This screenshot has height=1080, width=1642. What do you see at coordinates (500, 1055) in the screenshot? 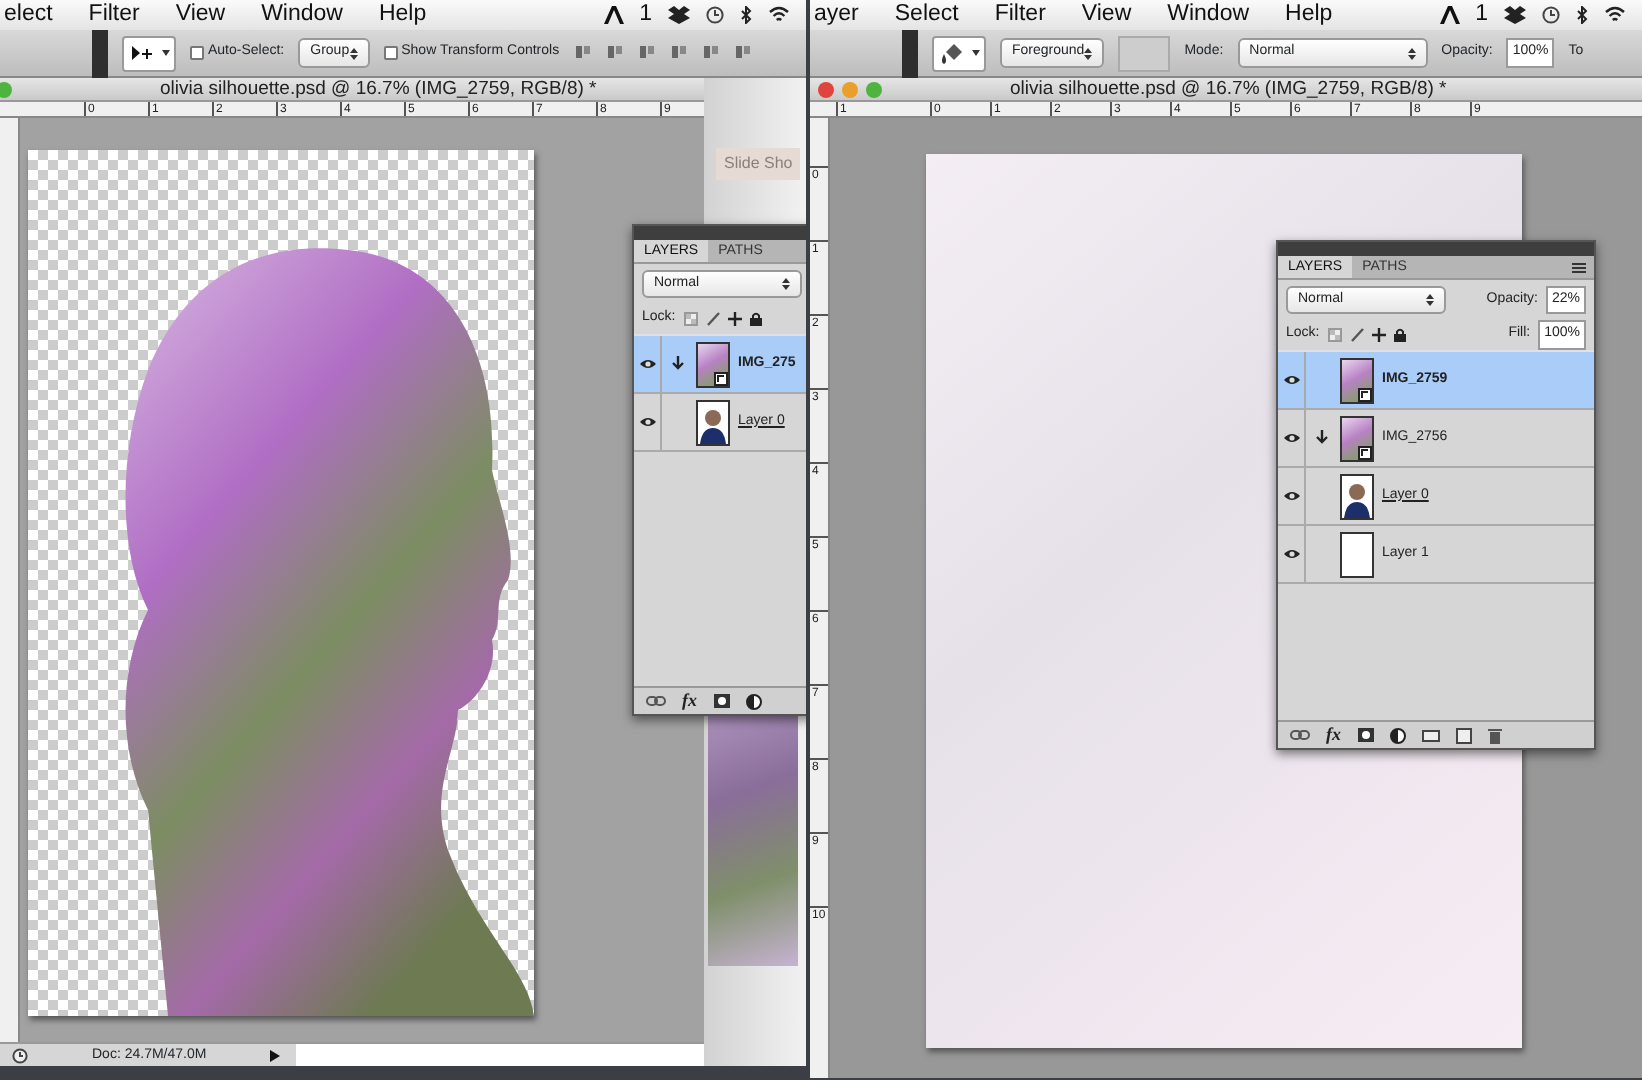
I see `horizontal-scrollbar` at bounding box center [500, 1055].